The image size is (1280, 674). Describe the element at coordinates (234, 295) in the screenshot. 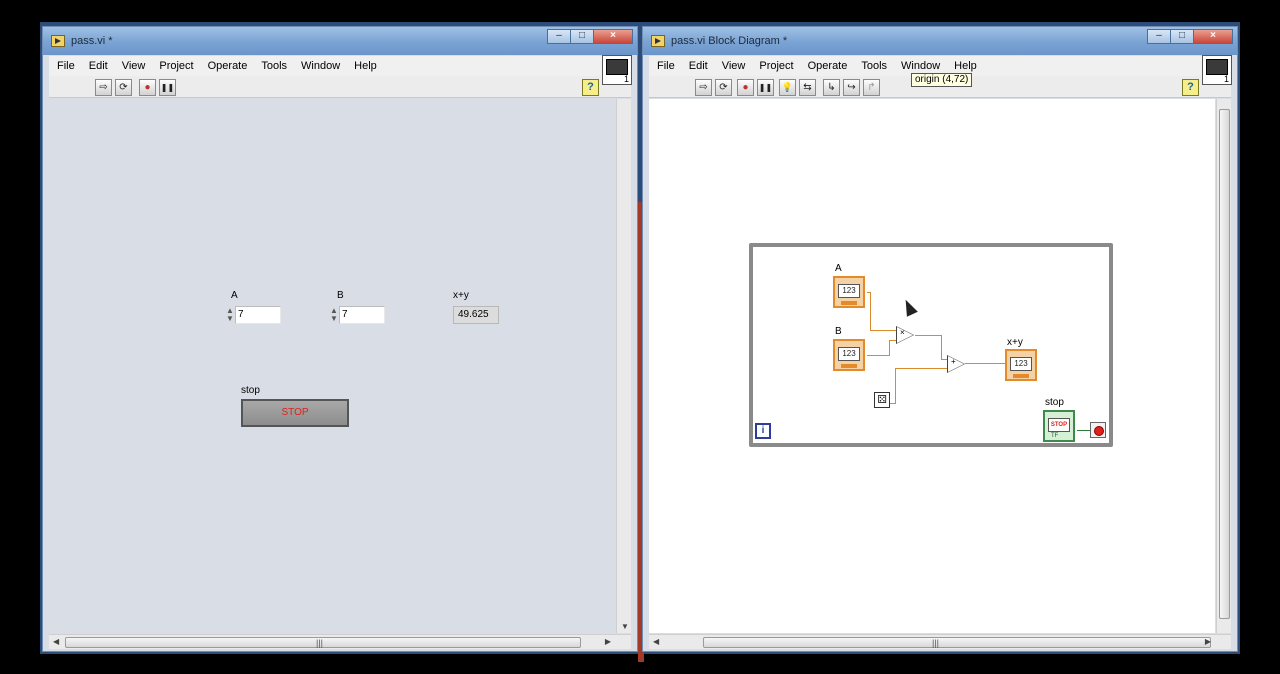

I see `control-a-label: A` at that location.